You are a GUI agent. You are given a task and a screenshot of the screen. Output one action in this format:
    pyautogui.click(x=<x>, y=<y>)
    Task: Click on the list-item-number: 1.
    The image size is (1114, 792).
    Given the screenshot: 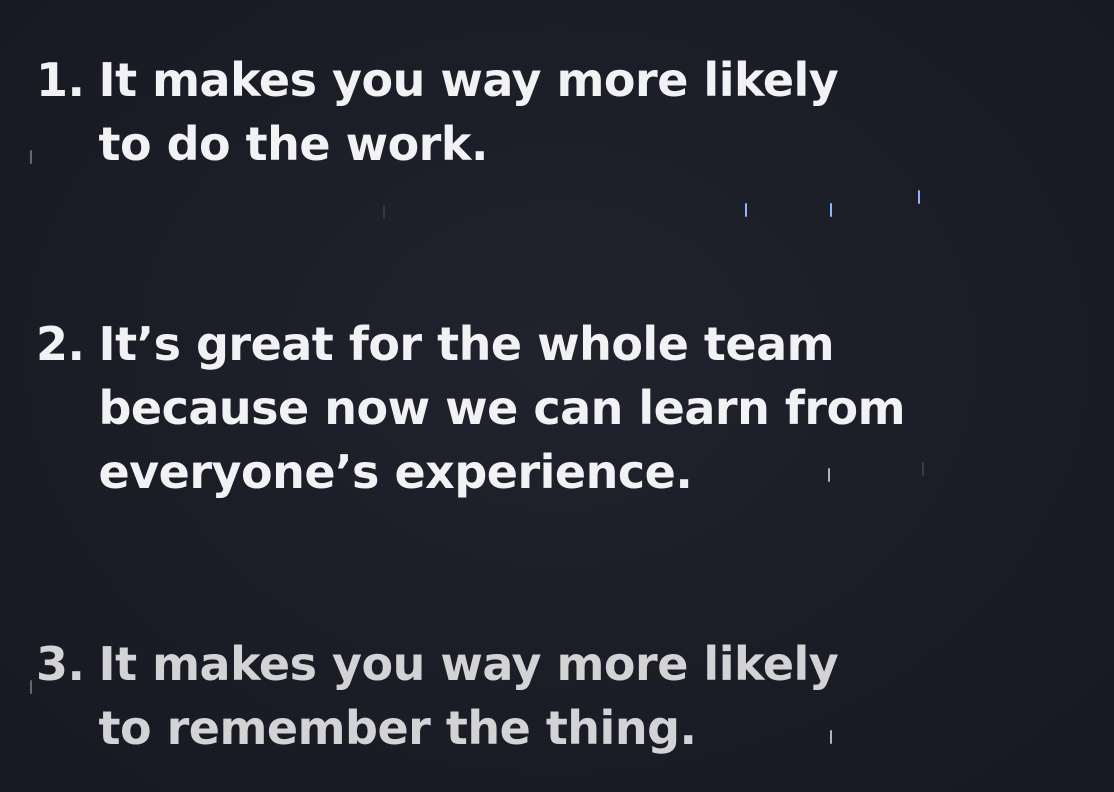 What is the action you would take?
    pyautogui.click(x=60, y=80)
    